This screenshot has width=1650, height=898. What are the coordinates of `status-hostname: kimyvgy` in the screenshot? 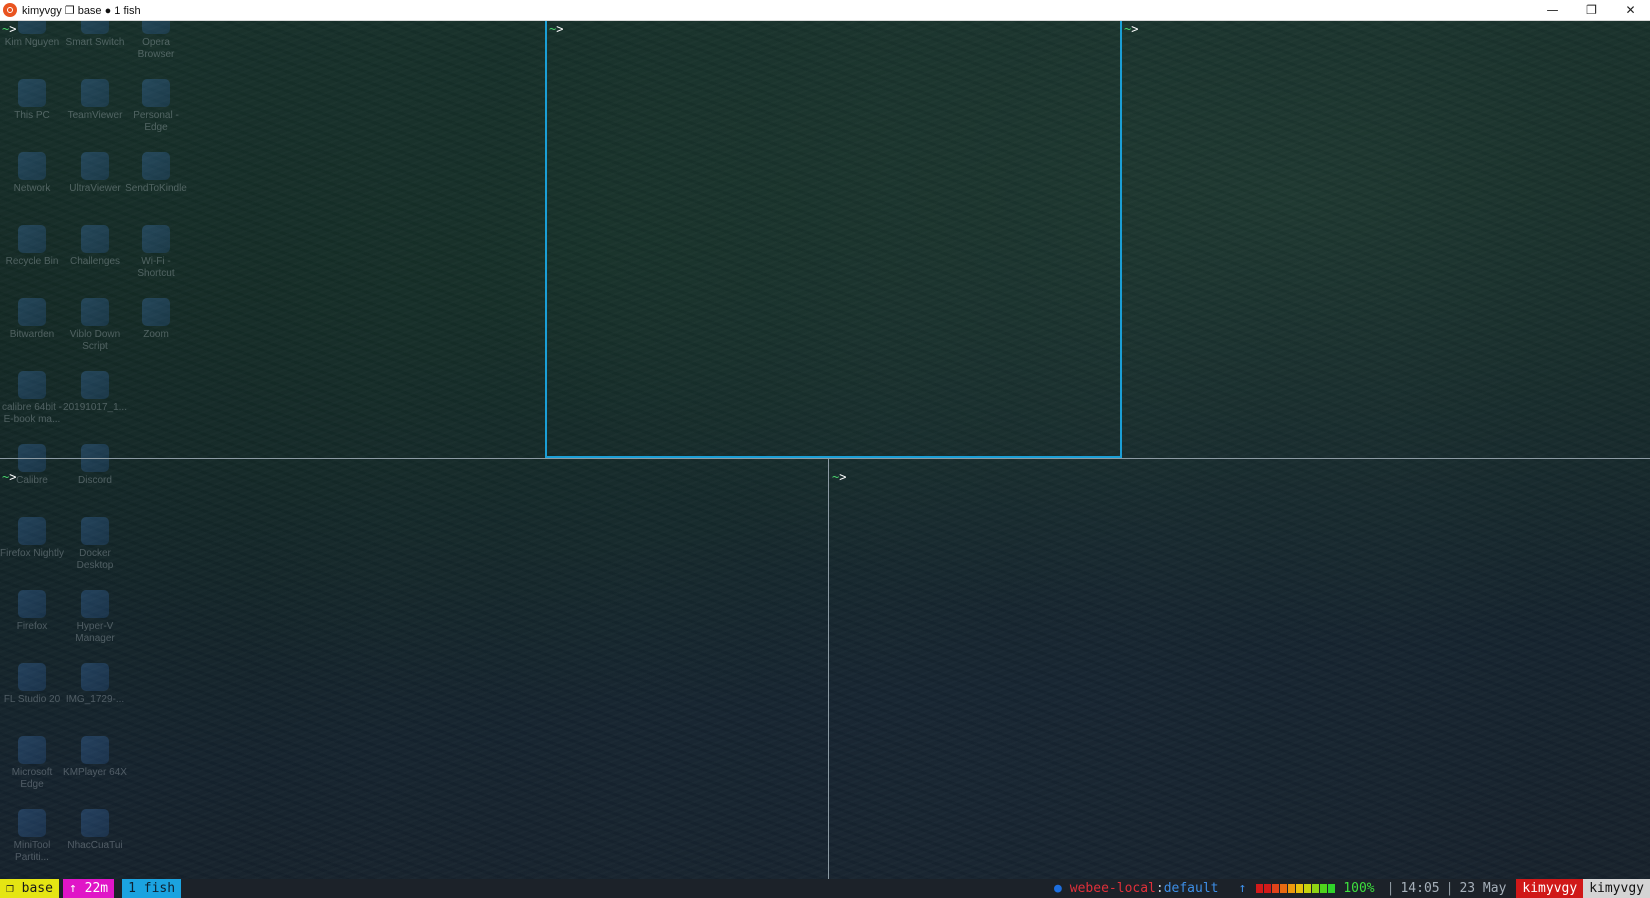 It's located at (1616, 888).